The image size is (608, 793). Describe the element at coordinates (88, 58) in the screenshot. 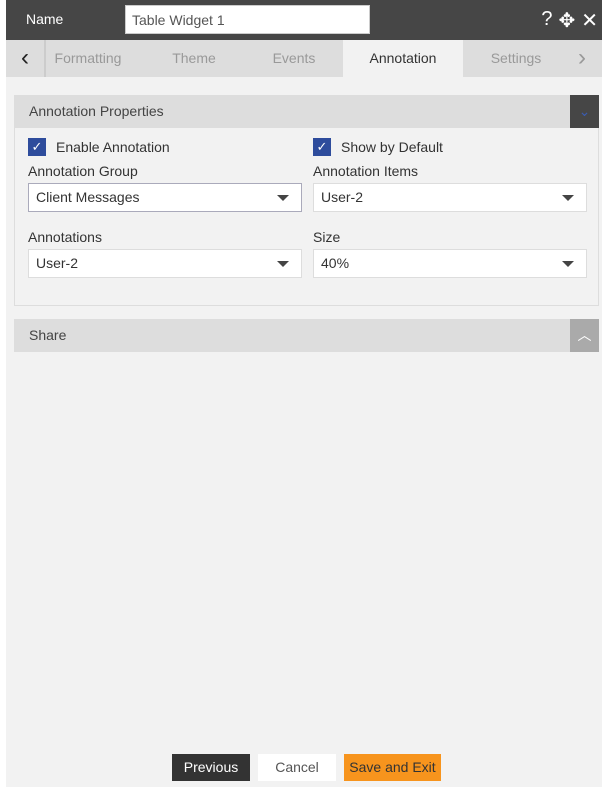

I see `tab-formatting: Formatting` at that location.